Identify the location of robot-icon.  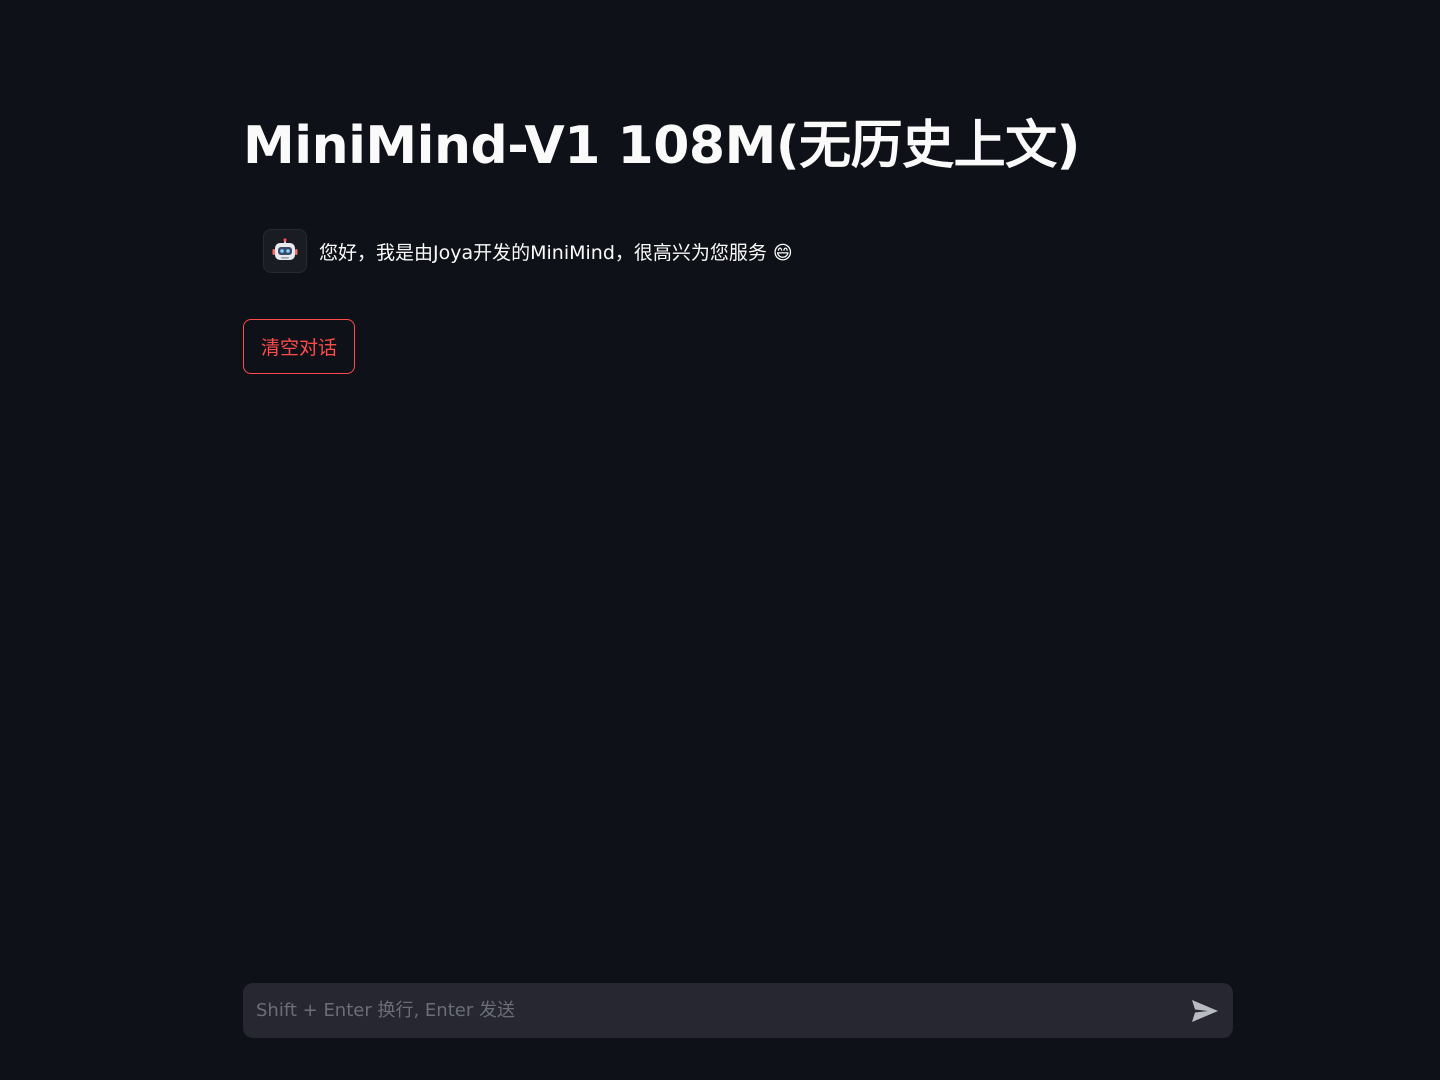
(285, 251).